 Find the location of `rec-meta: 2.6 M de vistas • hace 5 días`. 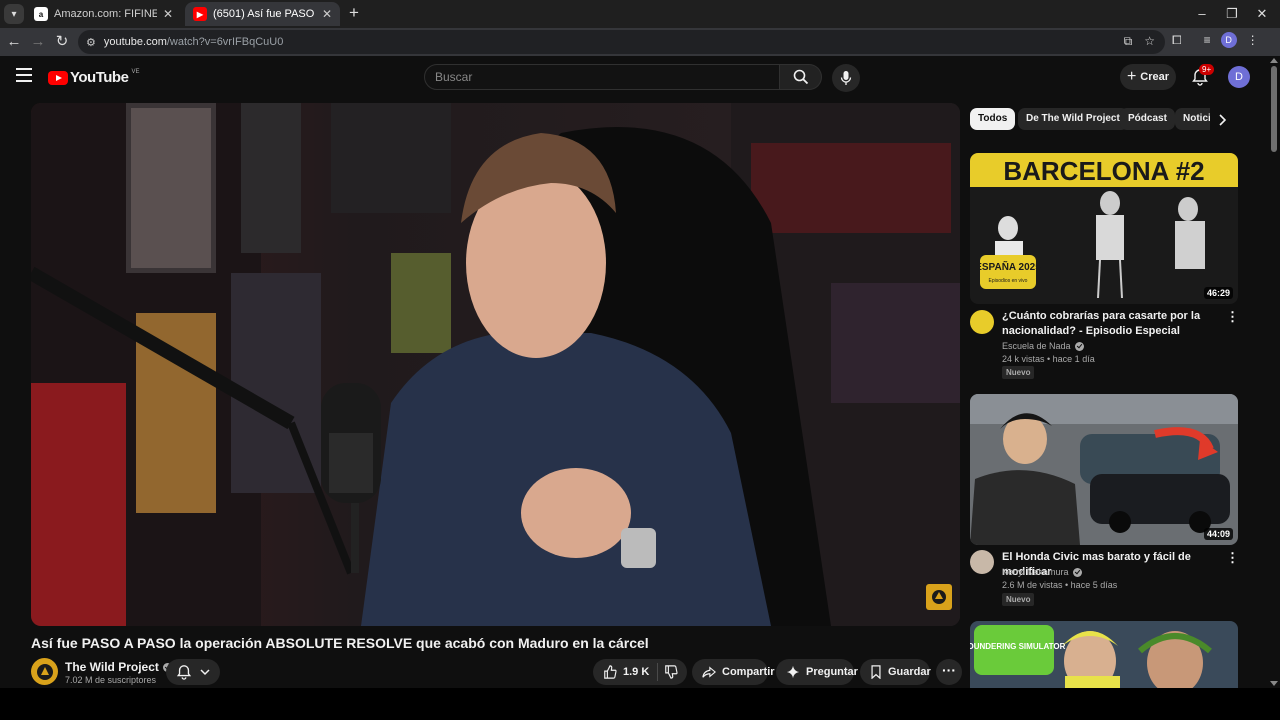

rec-meta: 2.6 M de vistas • hace 5 días is located at coordinates (1060, 585).